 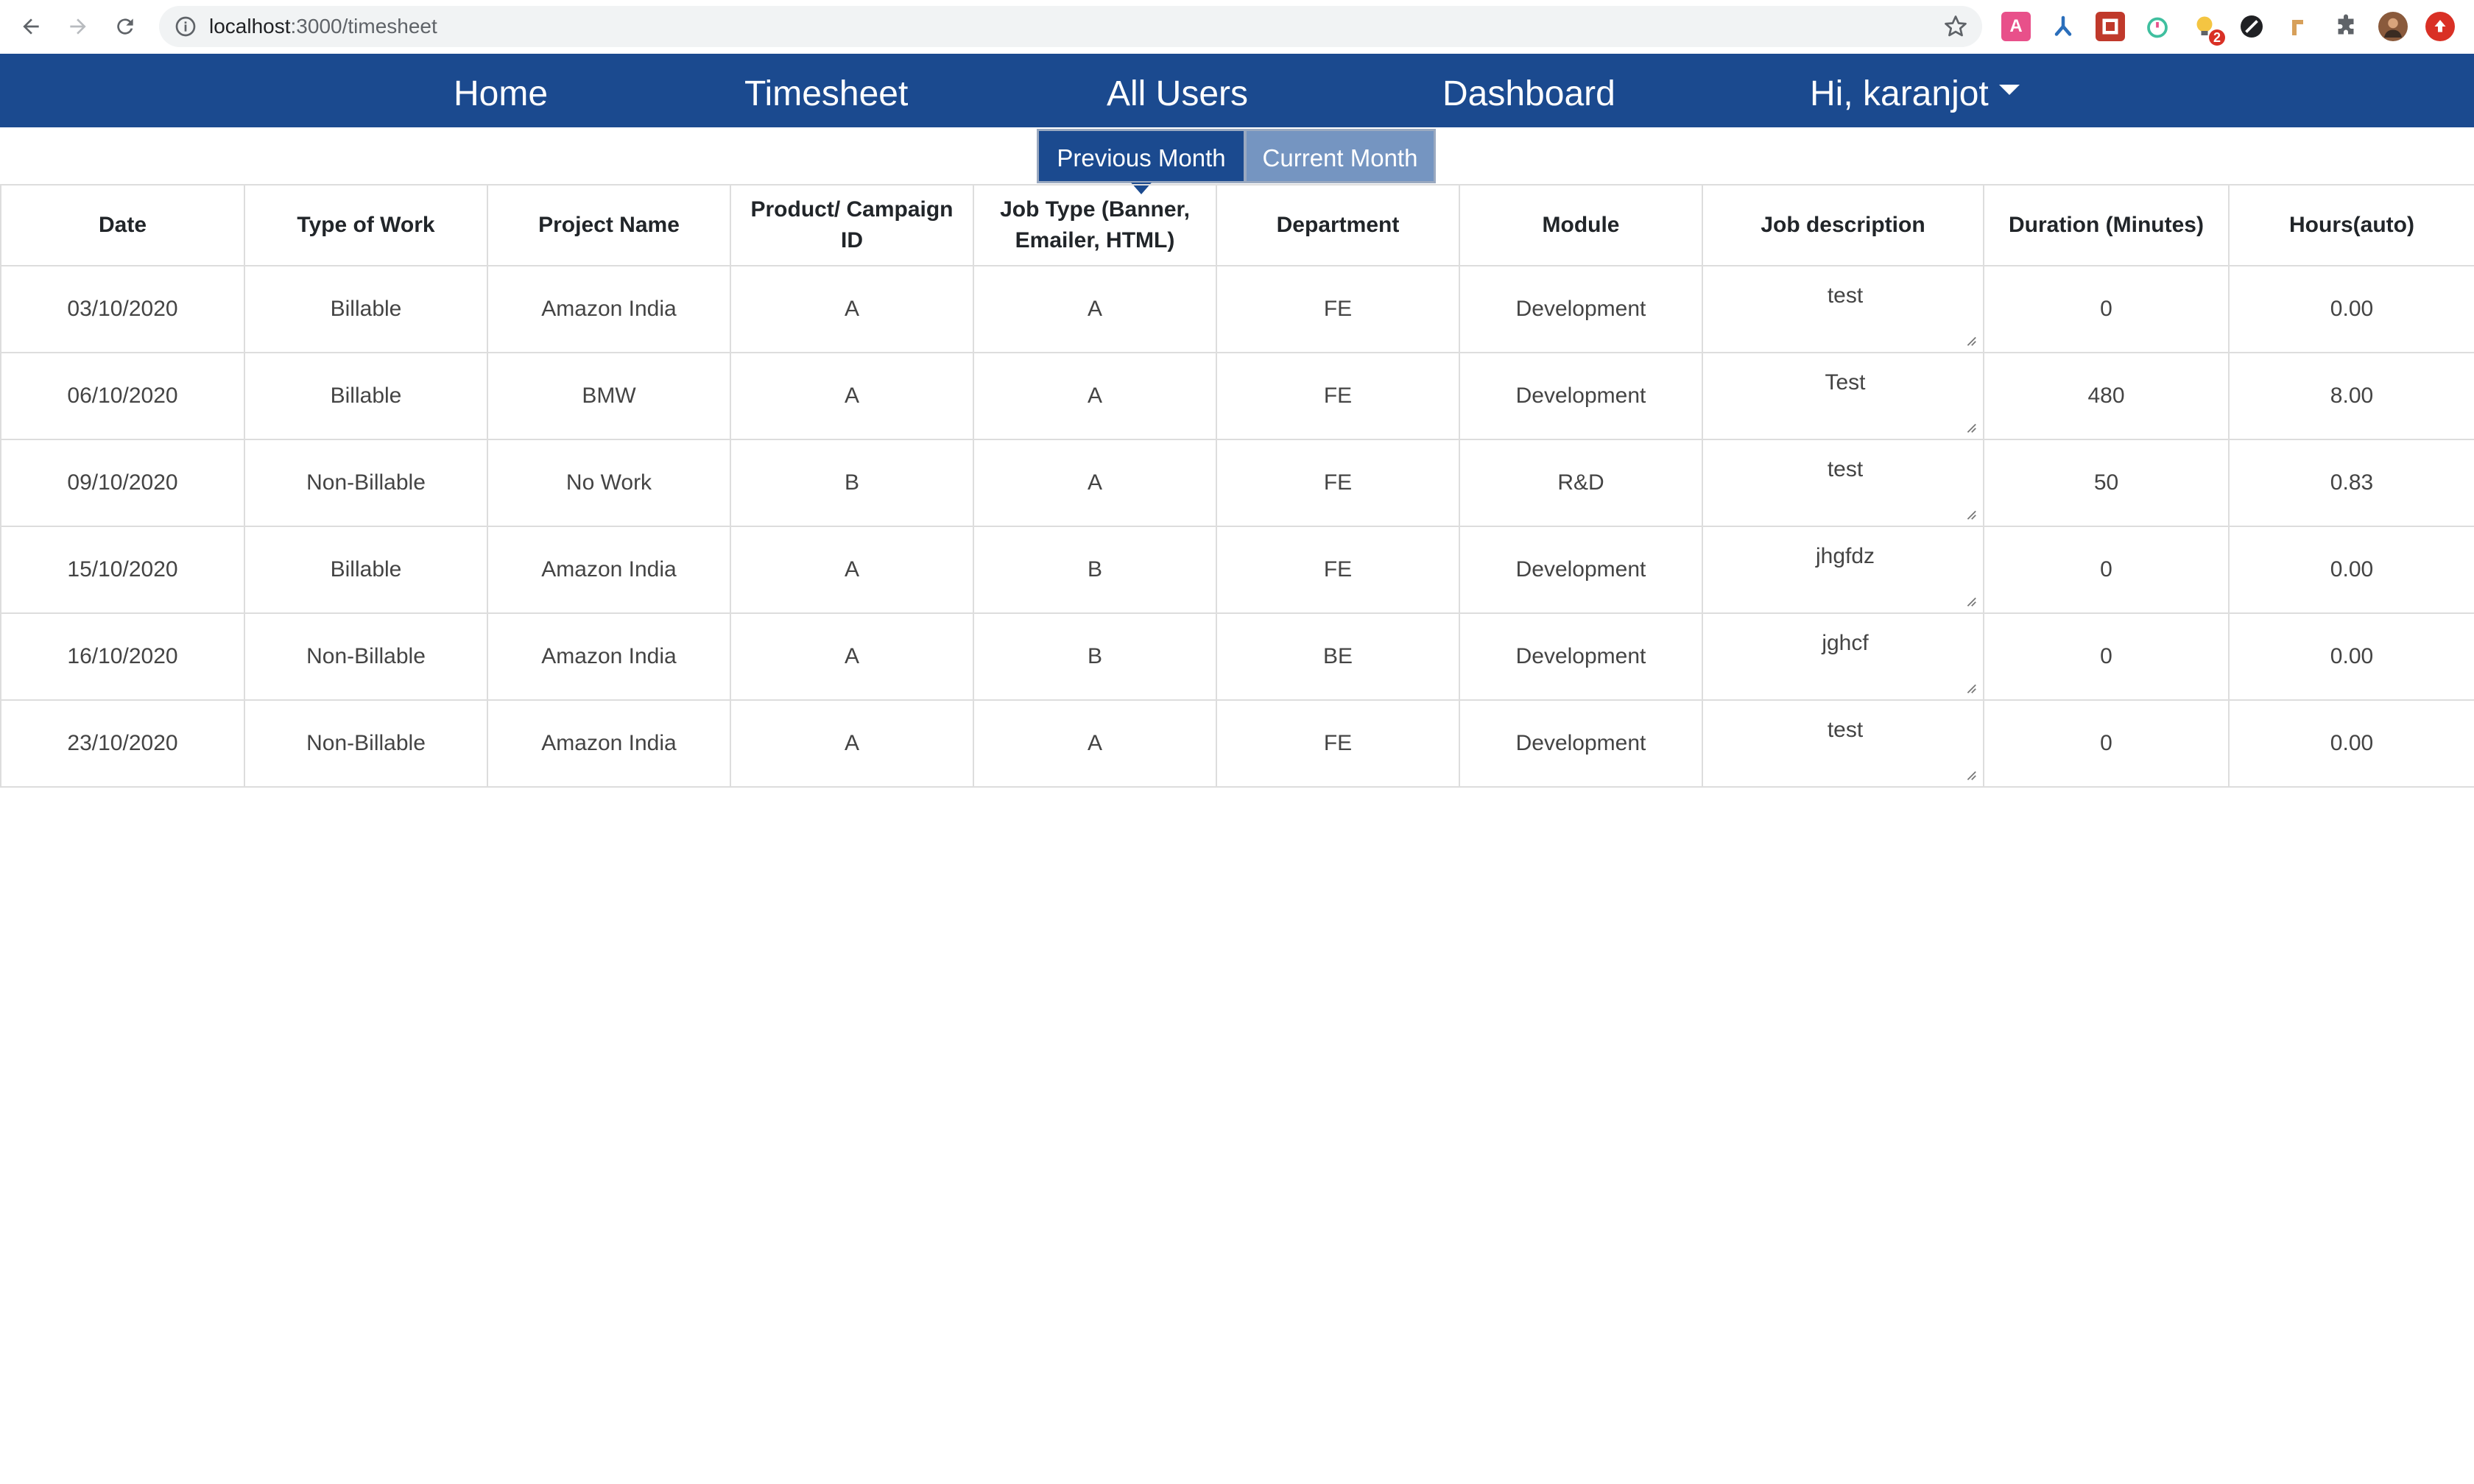 What do you see at coordinates (2009, 90) in the screenshot?
I see `dropdown-caret-icon` at bounding box center [2009, 90].